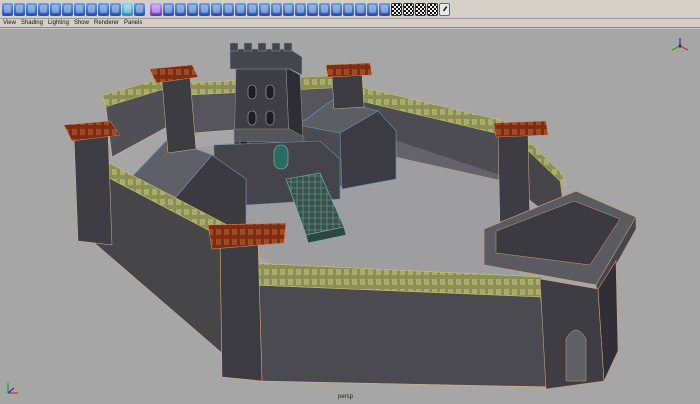  What do you see at coordinates (384, 9) in the screenshot?
I see `duplicate-face-icon` at bounding box center [384, 9].